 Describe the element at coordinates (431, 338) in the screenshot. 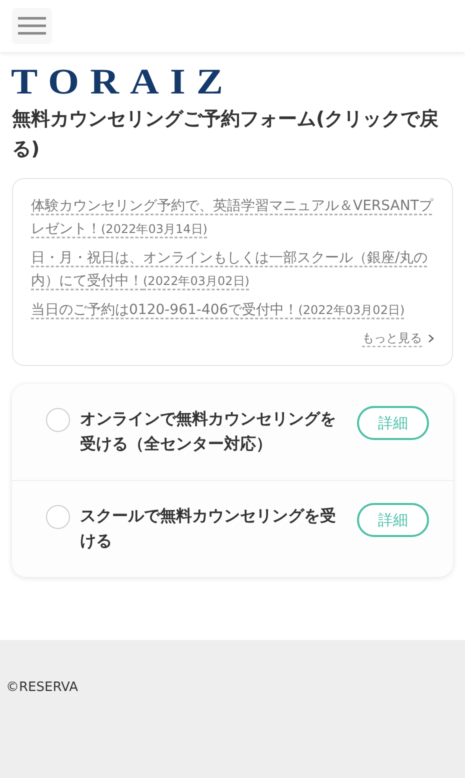

I see `chevron-icon` at that location.